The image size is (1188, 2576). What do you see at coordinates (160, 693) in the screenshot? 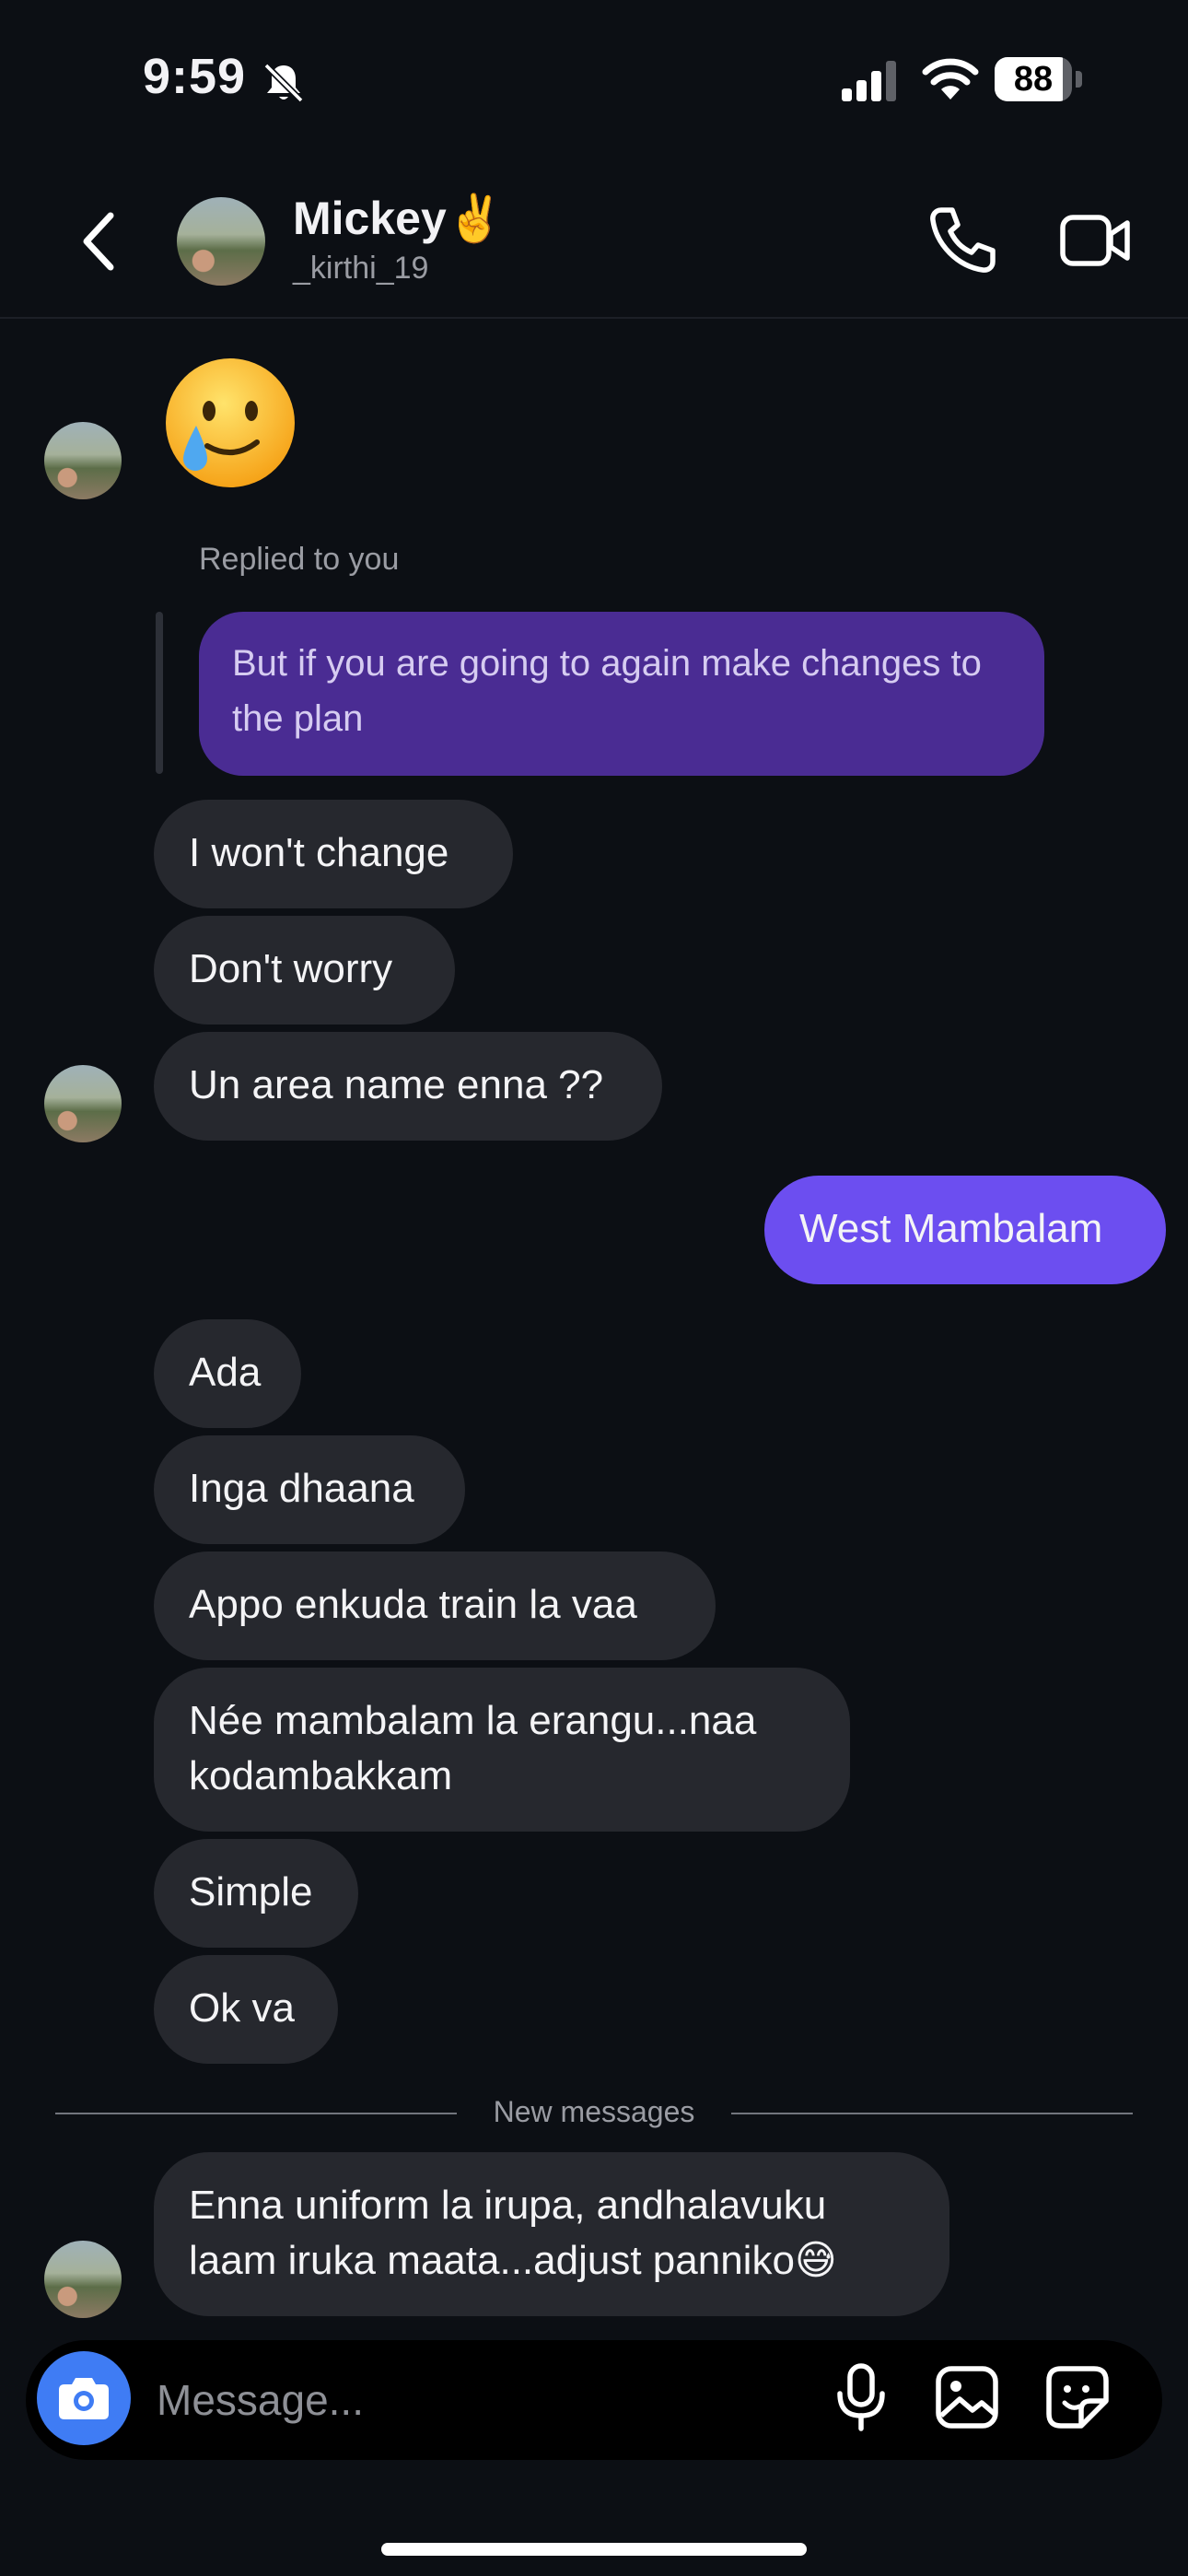
I see `reply-quote-bar` at bounding box center [160, 693].